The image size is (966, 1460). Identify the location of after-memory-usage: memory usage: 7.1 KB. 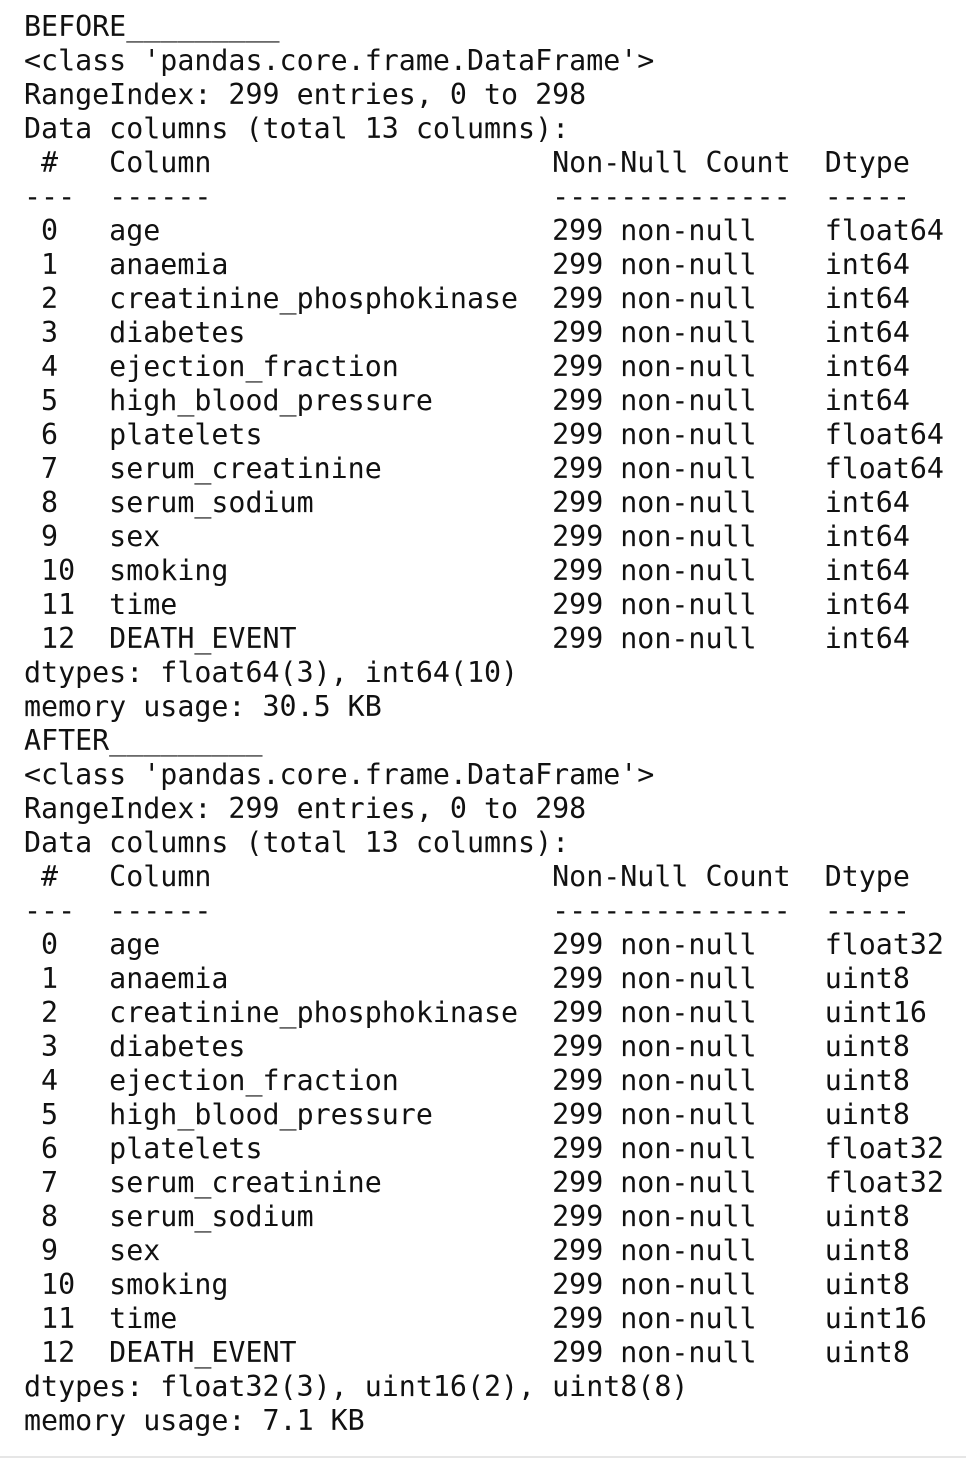
(194, 1420).